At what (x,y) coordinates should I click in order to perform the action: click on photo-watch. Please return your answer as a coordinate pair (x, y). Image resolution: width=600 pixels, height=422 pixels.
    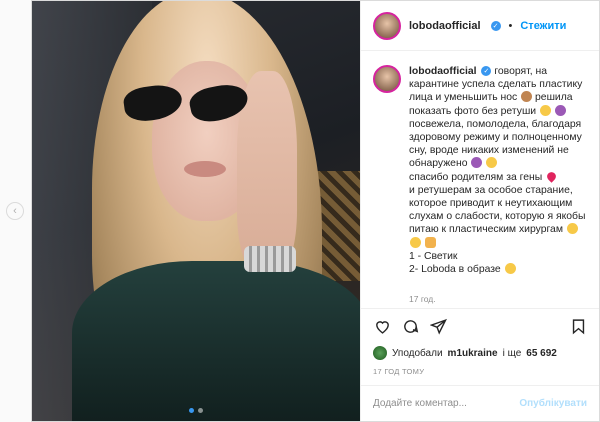
    Looking at the image, I should click on (270, 259).